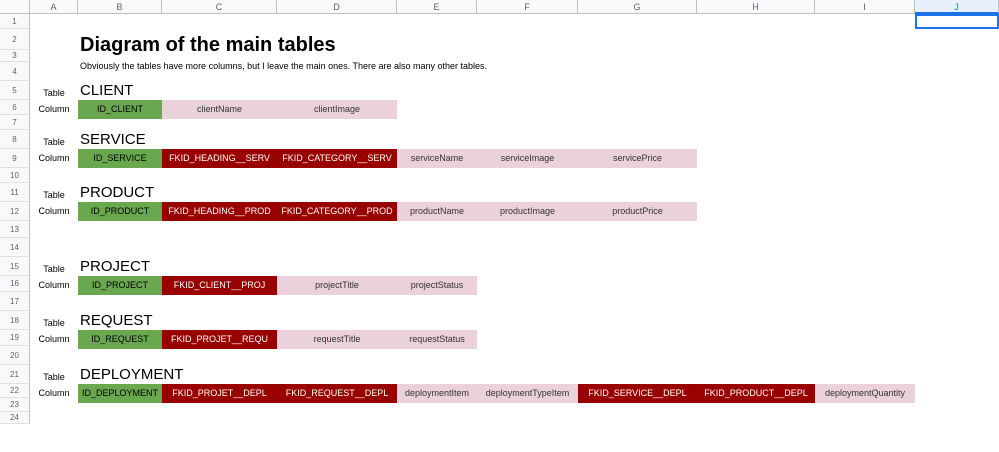  Describe the element at coordinates (957, 7) in the screenshot. I see `column-header-j: J` at that location.